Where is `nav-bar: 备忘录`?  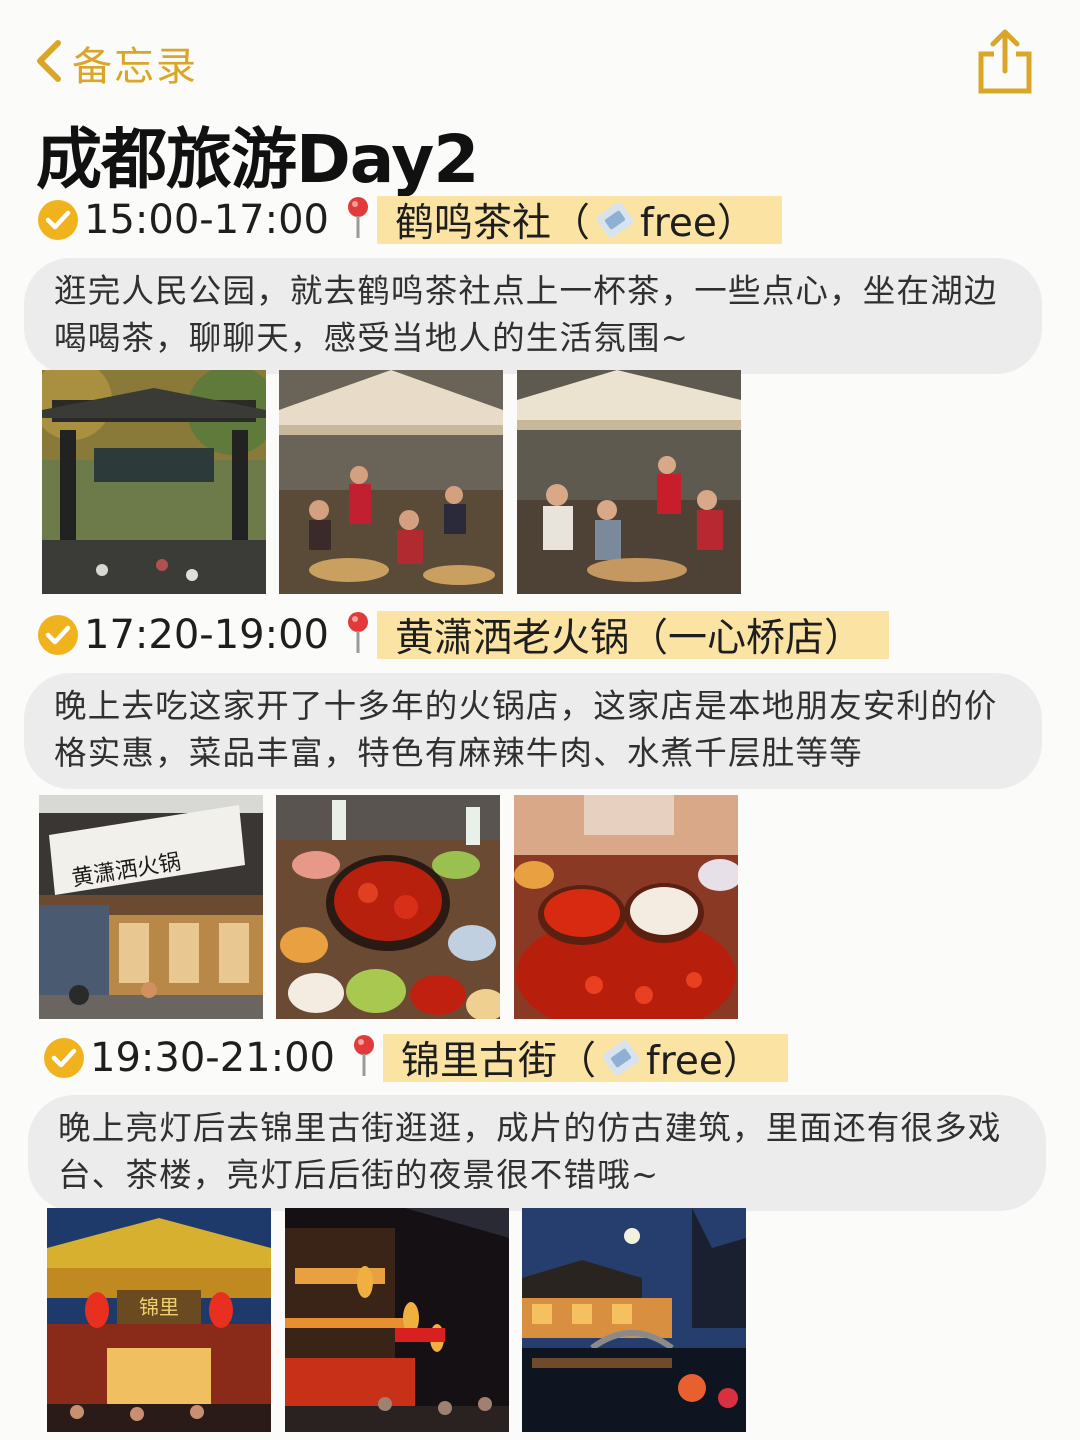
nav-bar: 备忘录 is located at coordinates (540, 55).